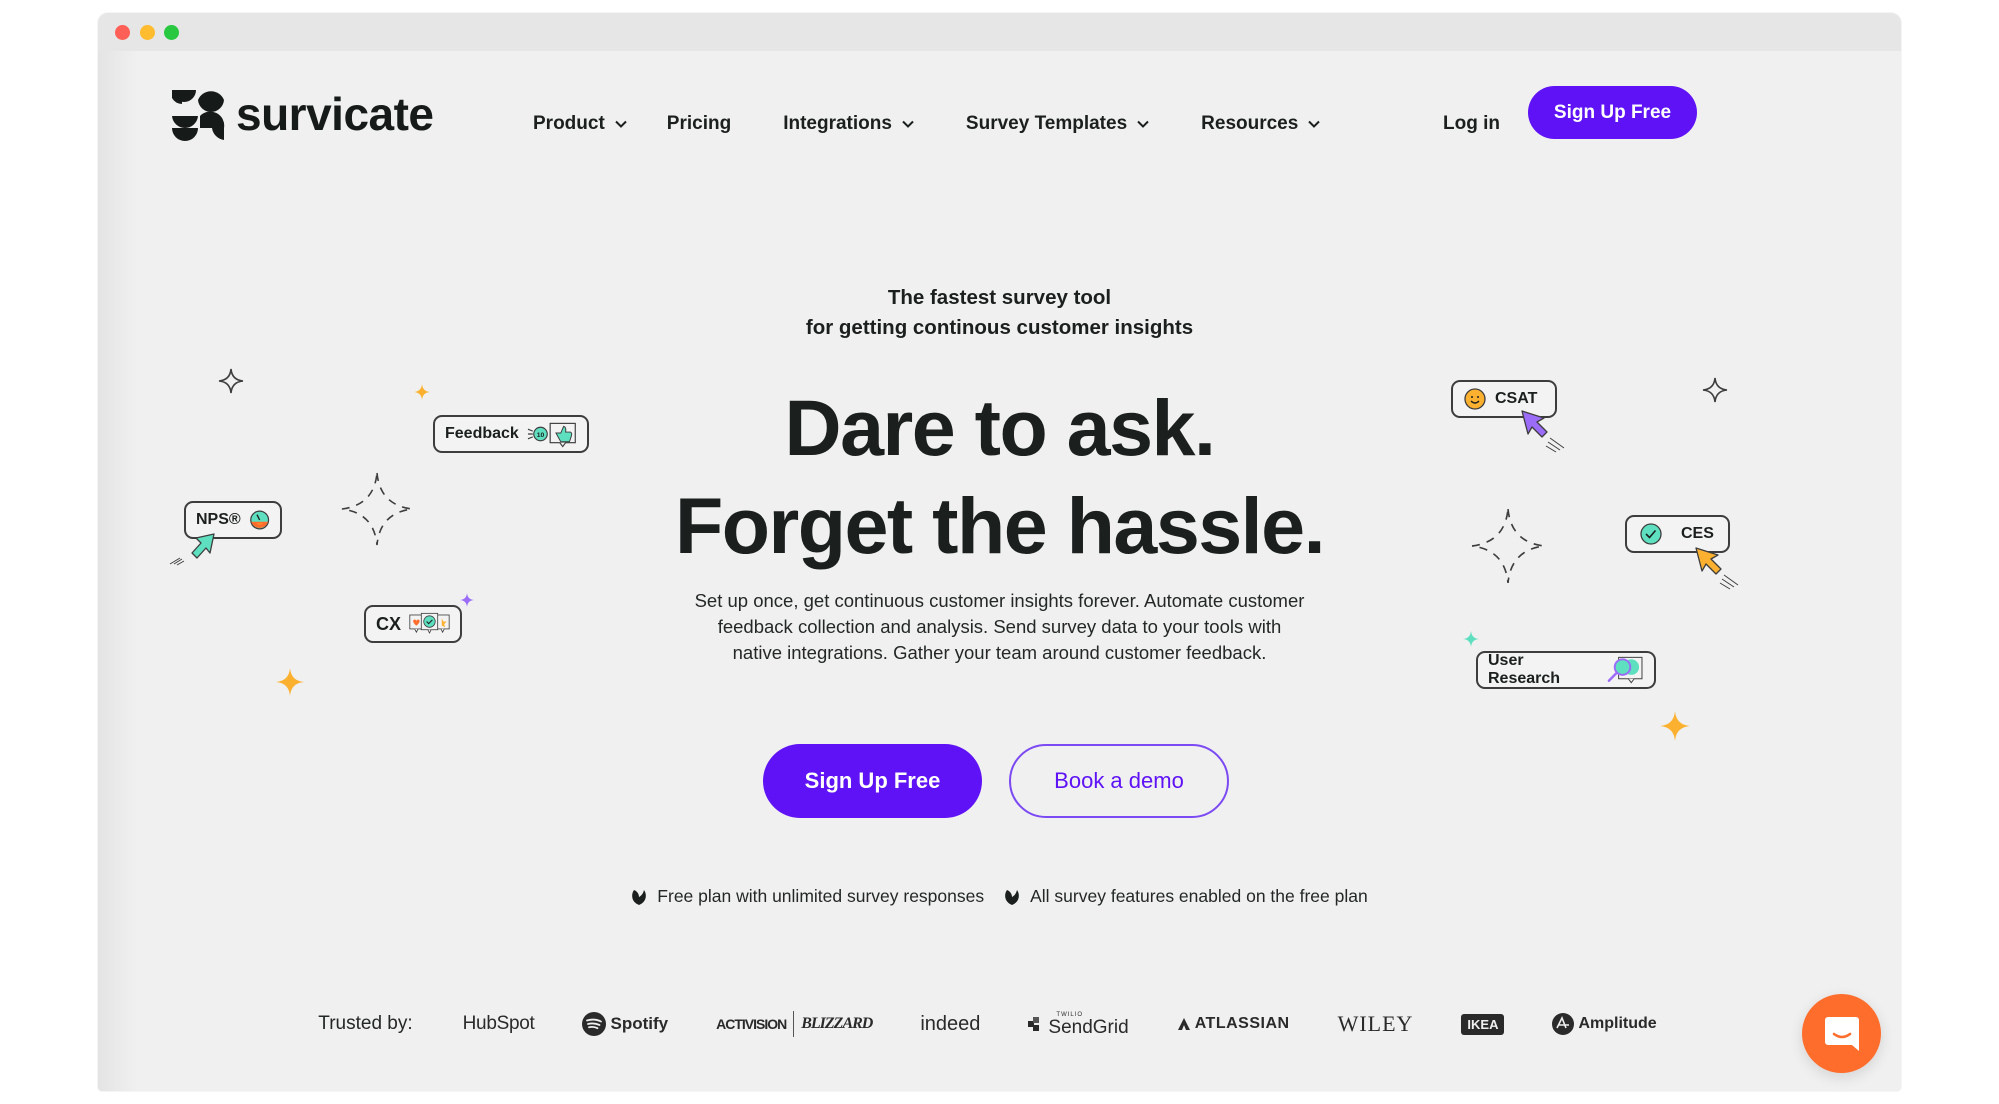 The height and width of the screenshot is (1104, 1999). Describe the element at coordinates (259, 520) in the screenshot. I see `nps-gauge-icon` at that location.